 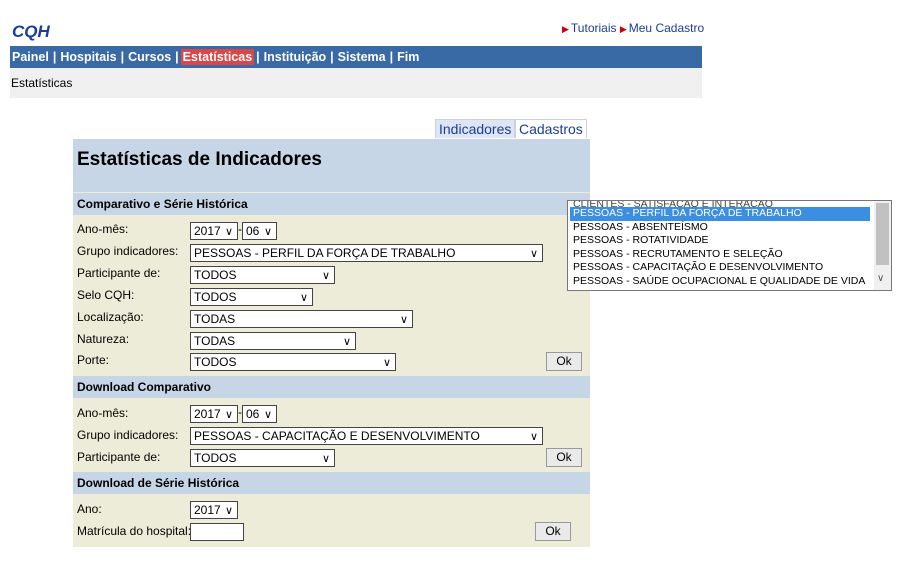 I want to click on ok-button-comparativo: Ok, so click(x=564, y=361).